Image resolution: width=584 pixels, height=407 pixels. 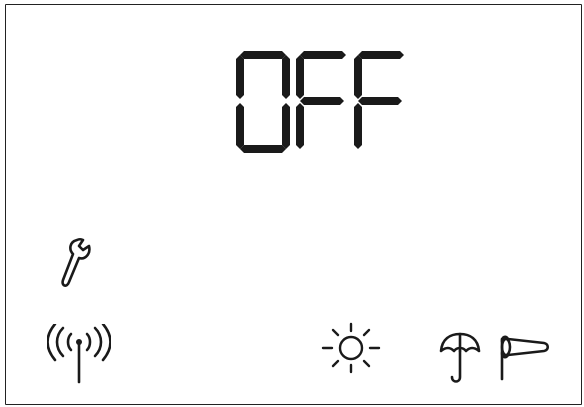 I want to click on seg-o-left-lower, so click(x=240, y=126).